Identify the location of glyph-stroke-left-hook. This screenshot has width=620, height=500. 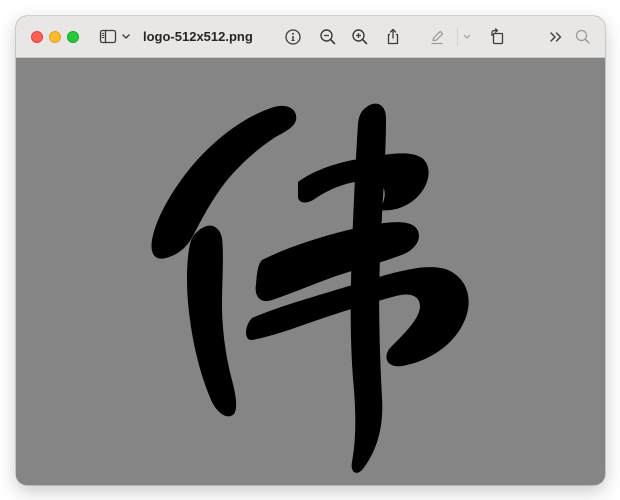
(224, 182).